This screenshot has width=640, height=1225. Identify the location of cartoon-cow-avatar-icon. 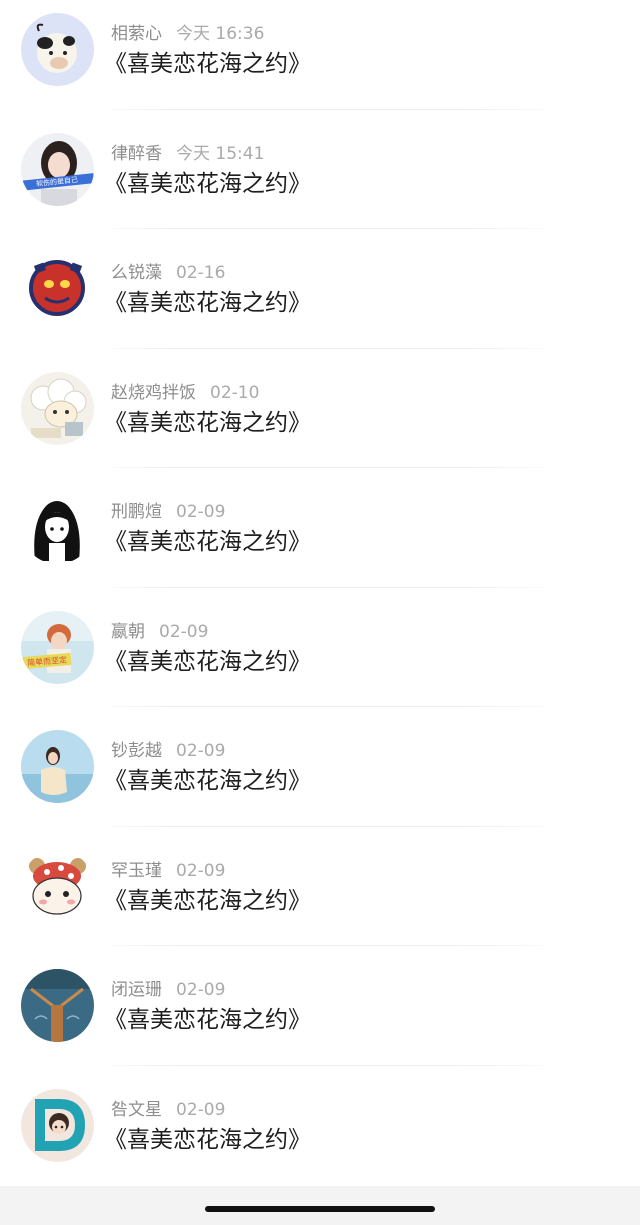
(57, 49).